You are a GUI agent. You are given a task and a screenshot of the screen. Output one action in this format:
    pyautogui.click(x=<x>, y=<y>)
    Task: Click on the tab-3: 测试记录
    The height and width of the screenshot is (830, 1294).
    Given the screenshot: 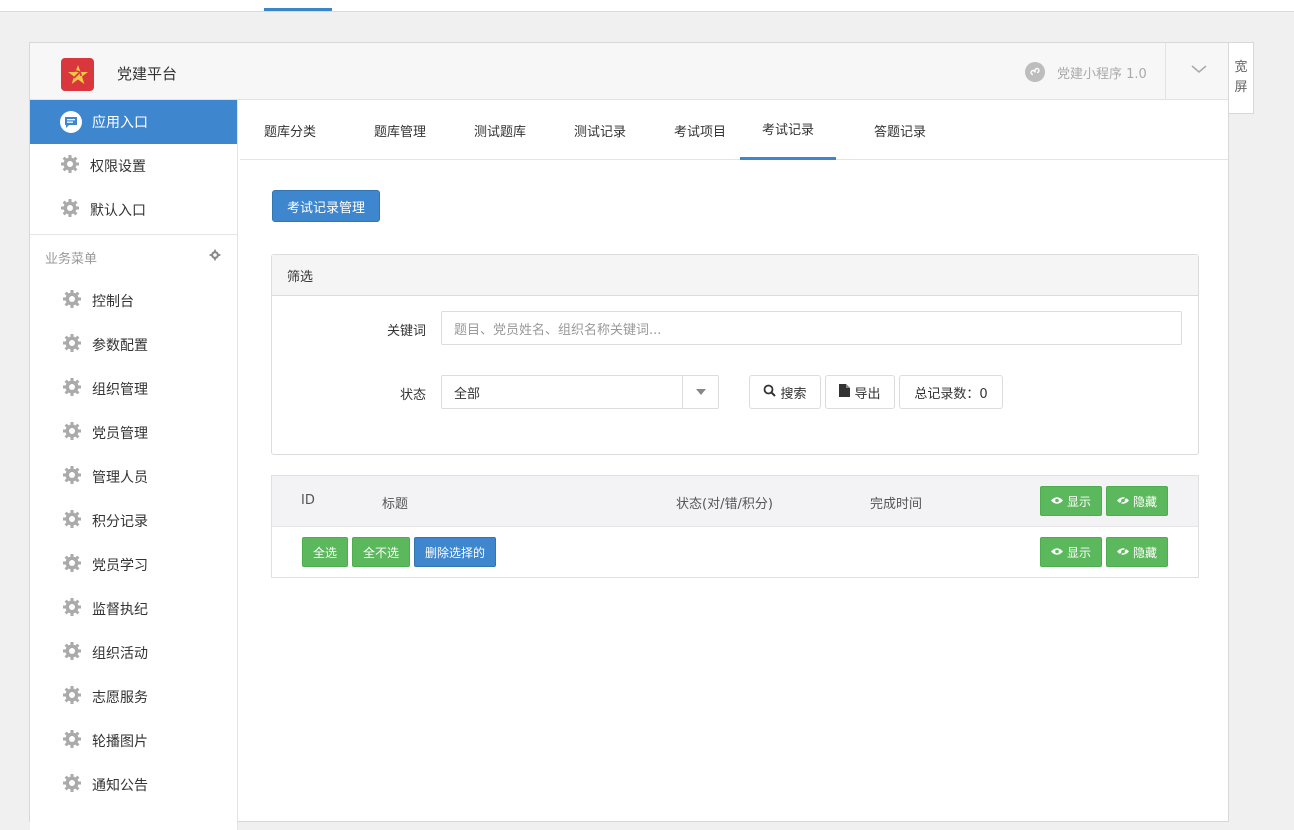 What is the action you would take?
    pyautogui.click(x=600, y=130)
    